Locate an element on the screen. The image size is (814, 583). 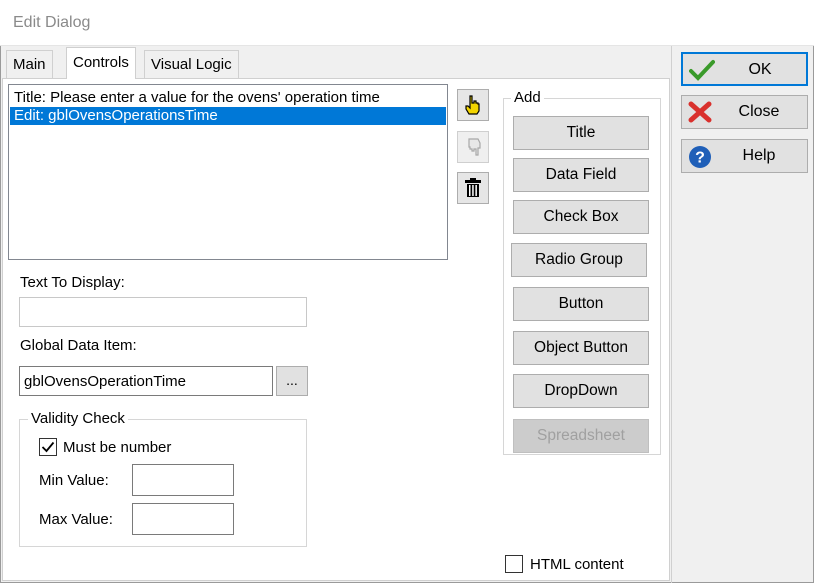
checkmark-icon is located at coordinates (48, 447).